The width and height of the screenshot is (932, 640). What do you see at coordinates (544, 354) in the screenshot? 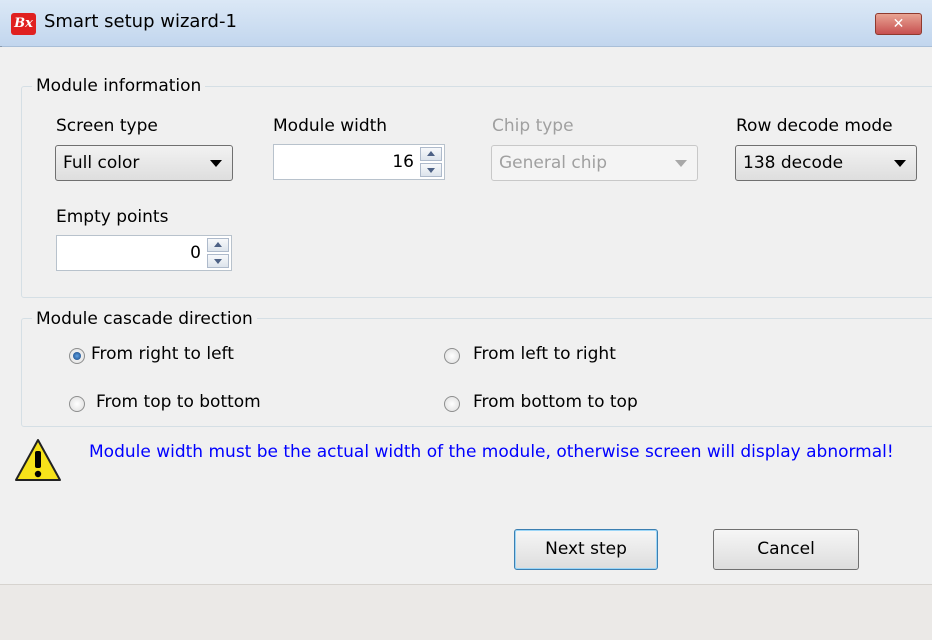
I see `radio-label: From left to right` at bounding box center [544, 354].